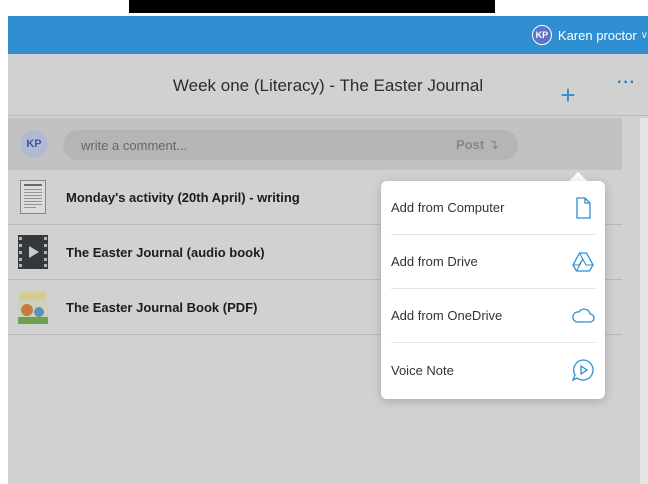 The height and width of the screenshot is (484, 648). I want to click on video-thumbnail, so click(33, 252).